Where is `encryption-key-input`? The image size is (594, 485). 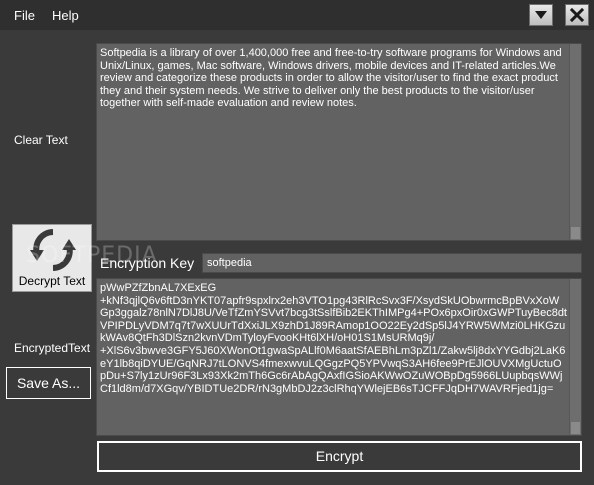
encryption-key-input is located at coordinates (392, 263).